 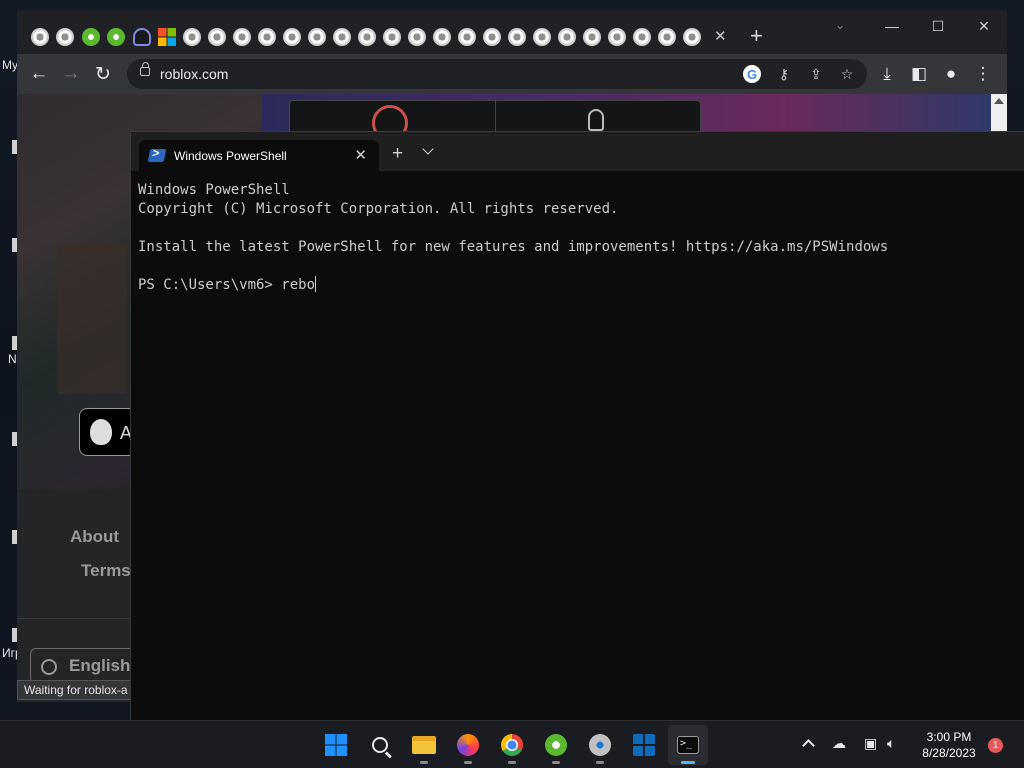 I want to click on address-bar: roblox.com G ⚷ ⇪ ☆, so click(x=497, y=74).